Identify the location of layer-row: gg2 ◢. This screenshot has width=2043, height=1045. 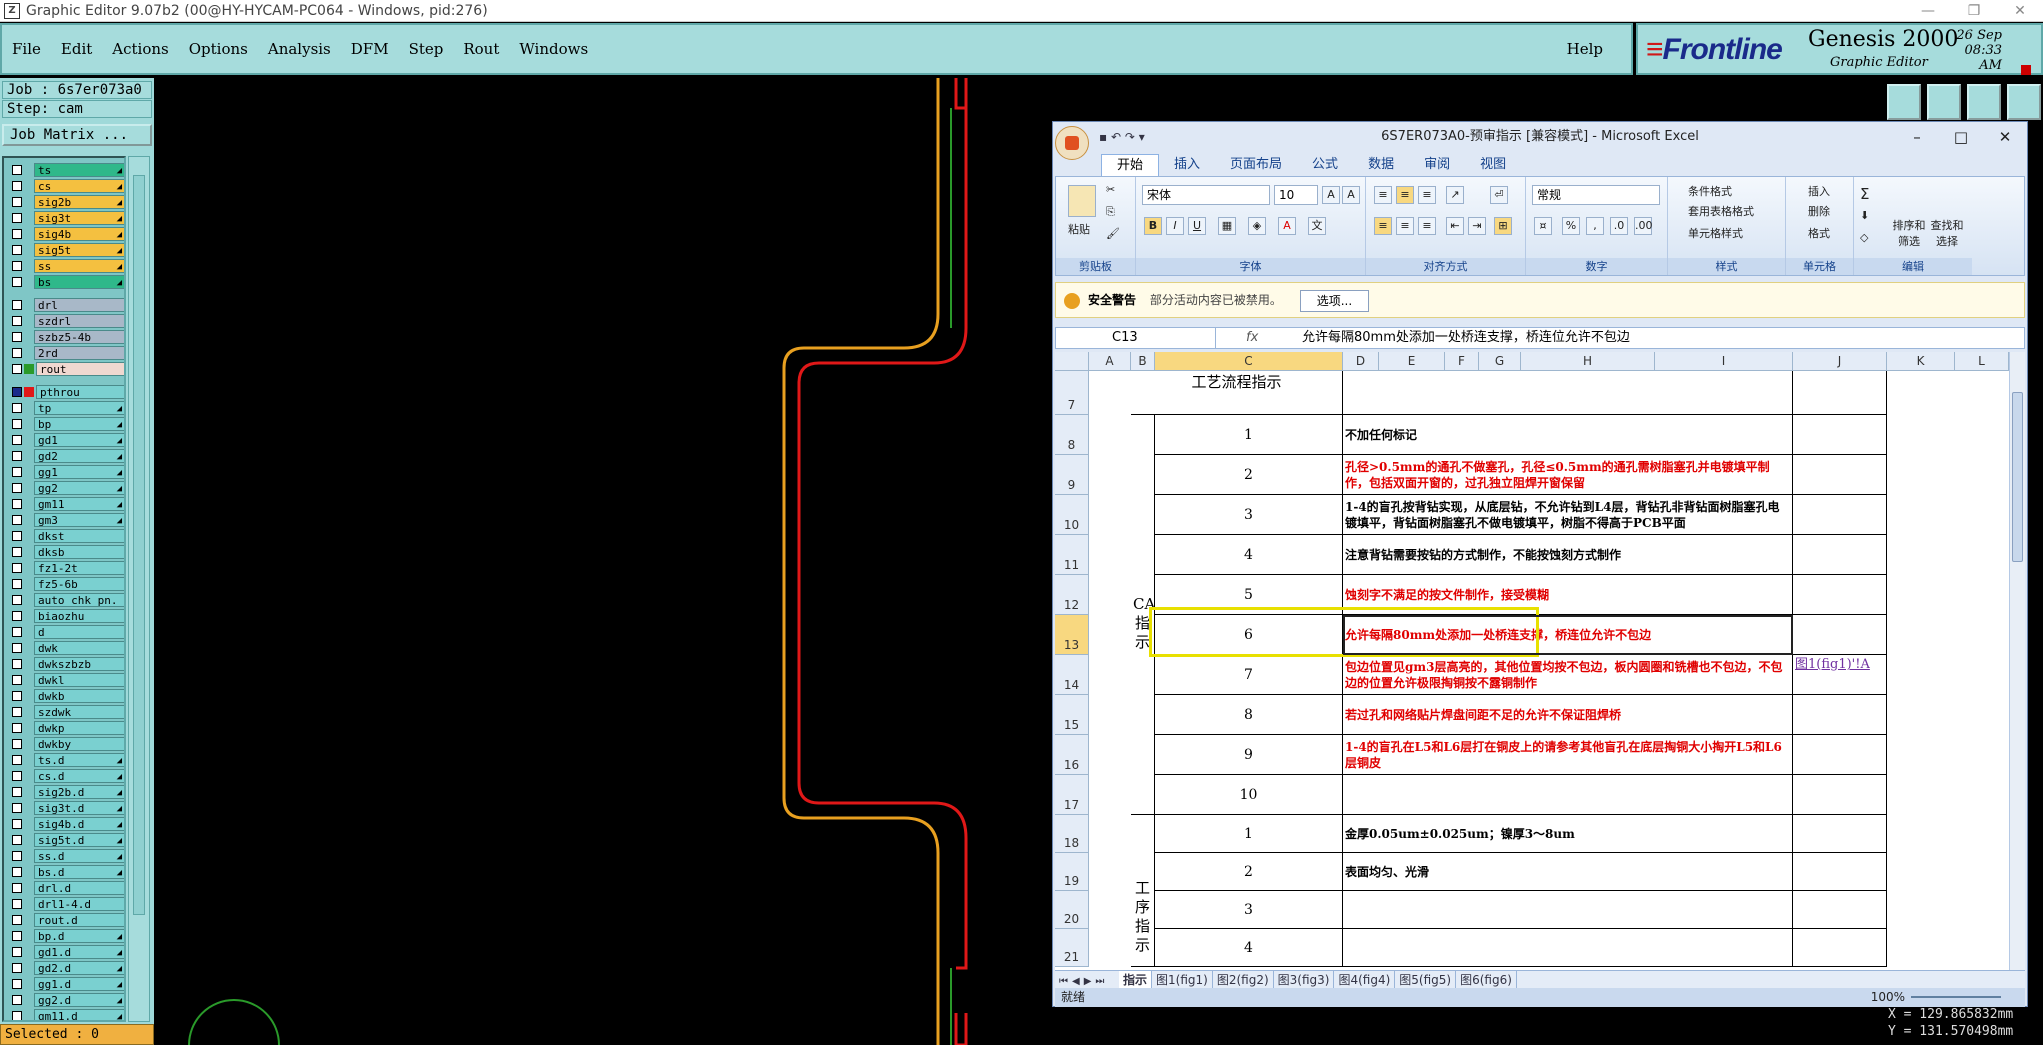
(65, 487).